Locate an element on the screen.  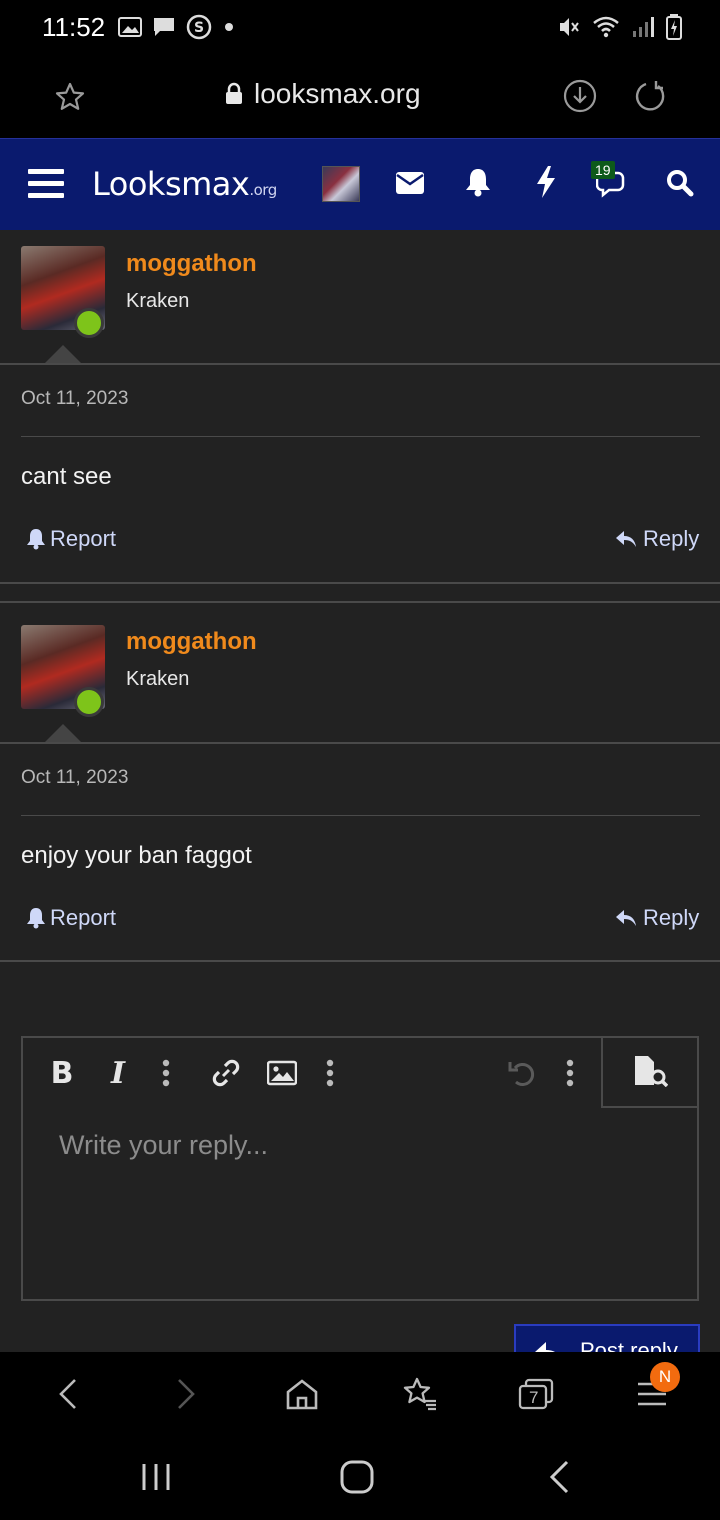
bookmarks-button is located at coordinates (420, 1394).